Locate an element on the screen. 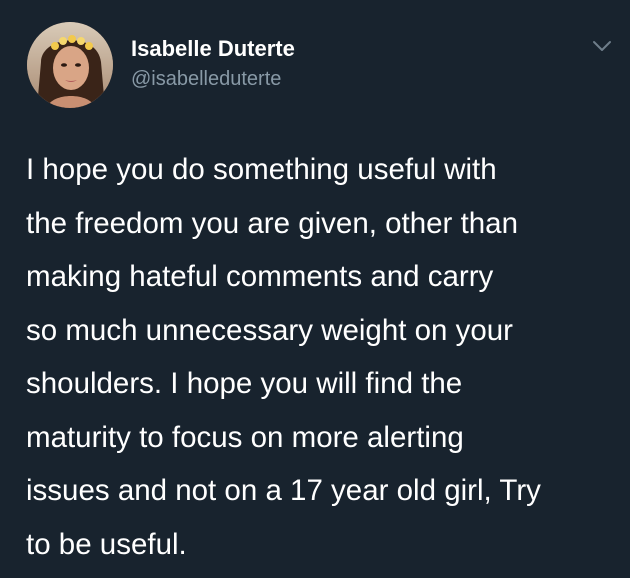  chevron-down-icon is located at coordinates (602, 46).